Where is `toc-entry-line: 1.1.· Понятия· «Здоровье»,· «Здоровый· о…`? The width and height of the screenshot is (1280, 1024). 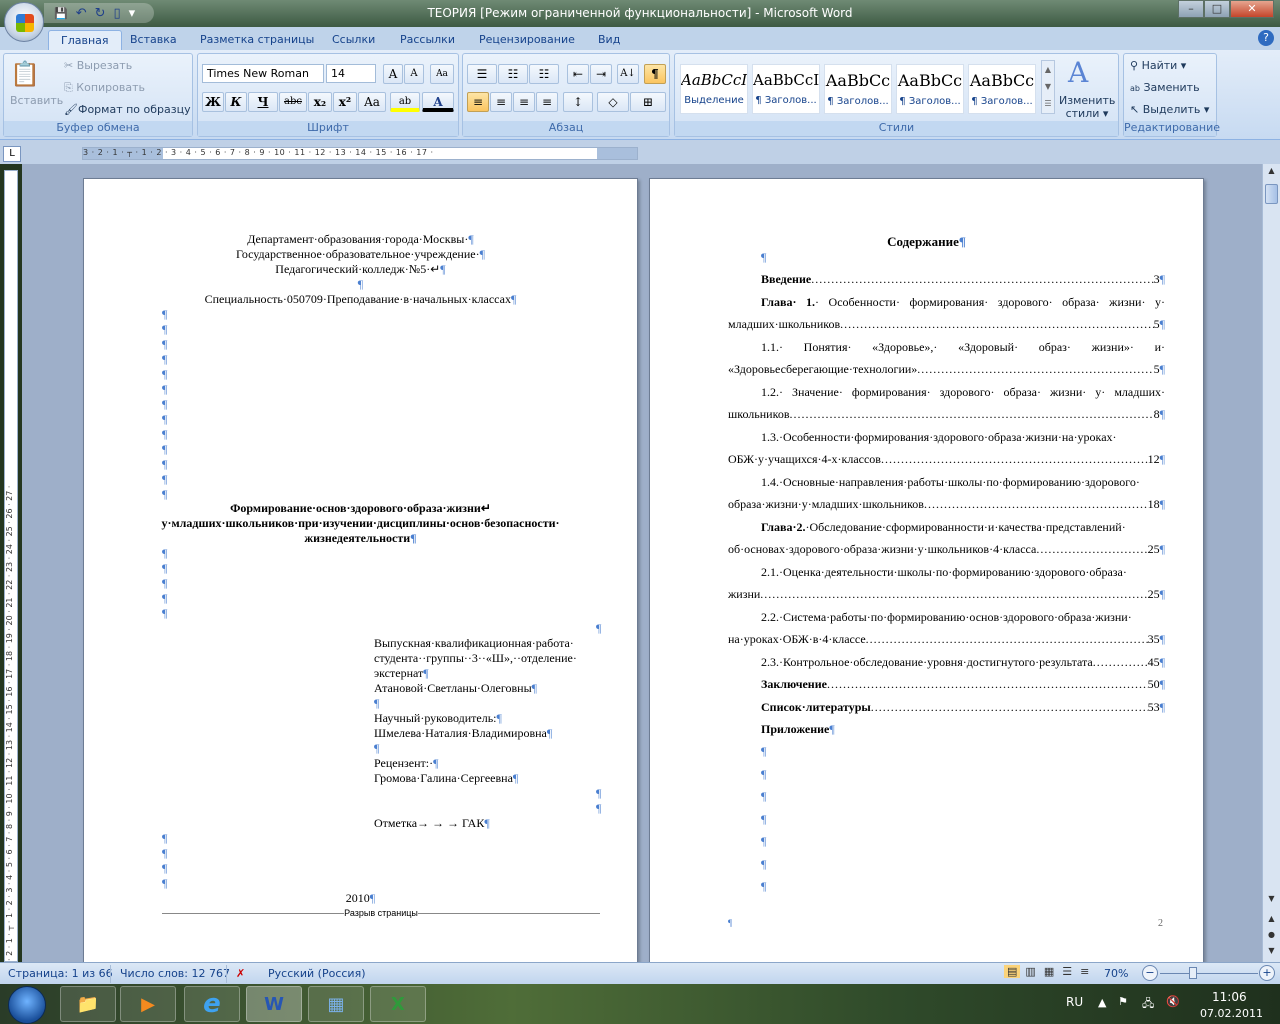
toc-entry-line: 1.1.· Понятия· «Здоровье»,· «Здоровый· о… is located at coordinates (963, 347).